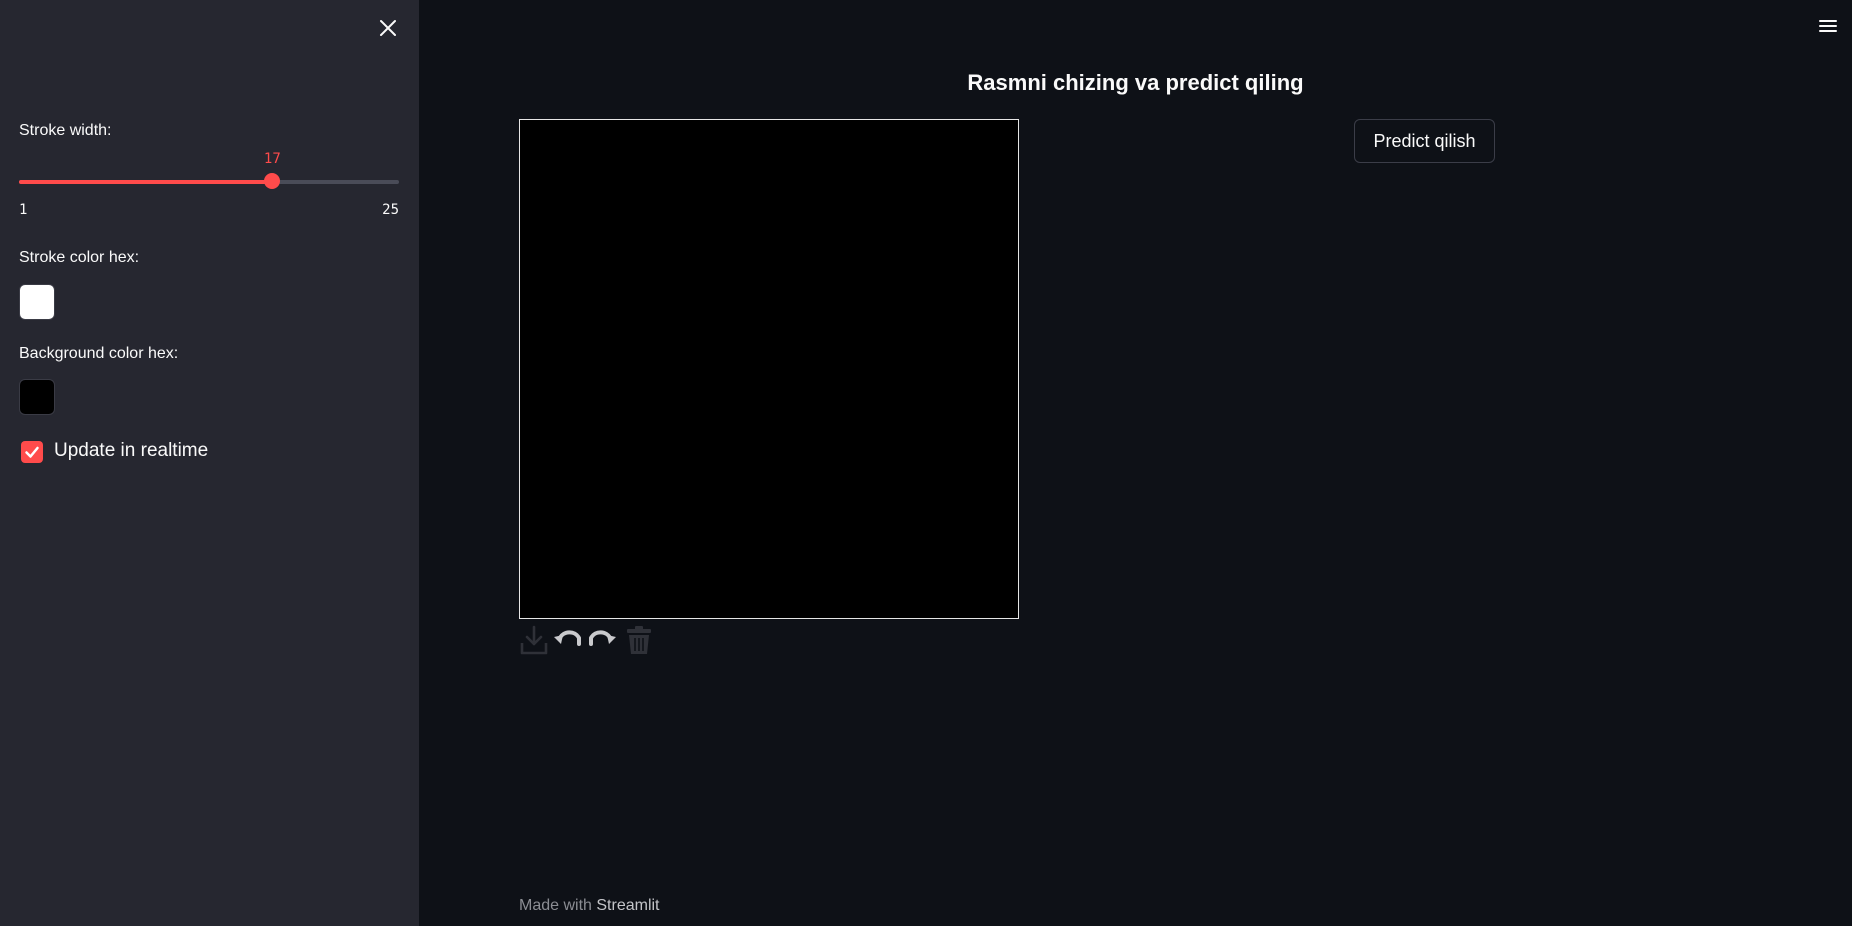 The image size is (1852, 926). I want to click on stroke-width-slider, so click(209, 181).